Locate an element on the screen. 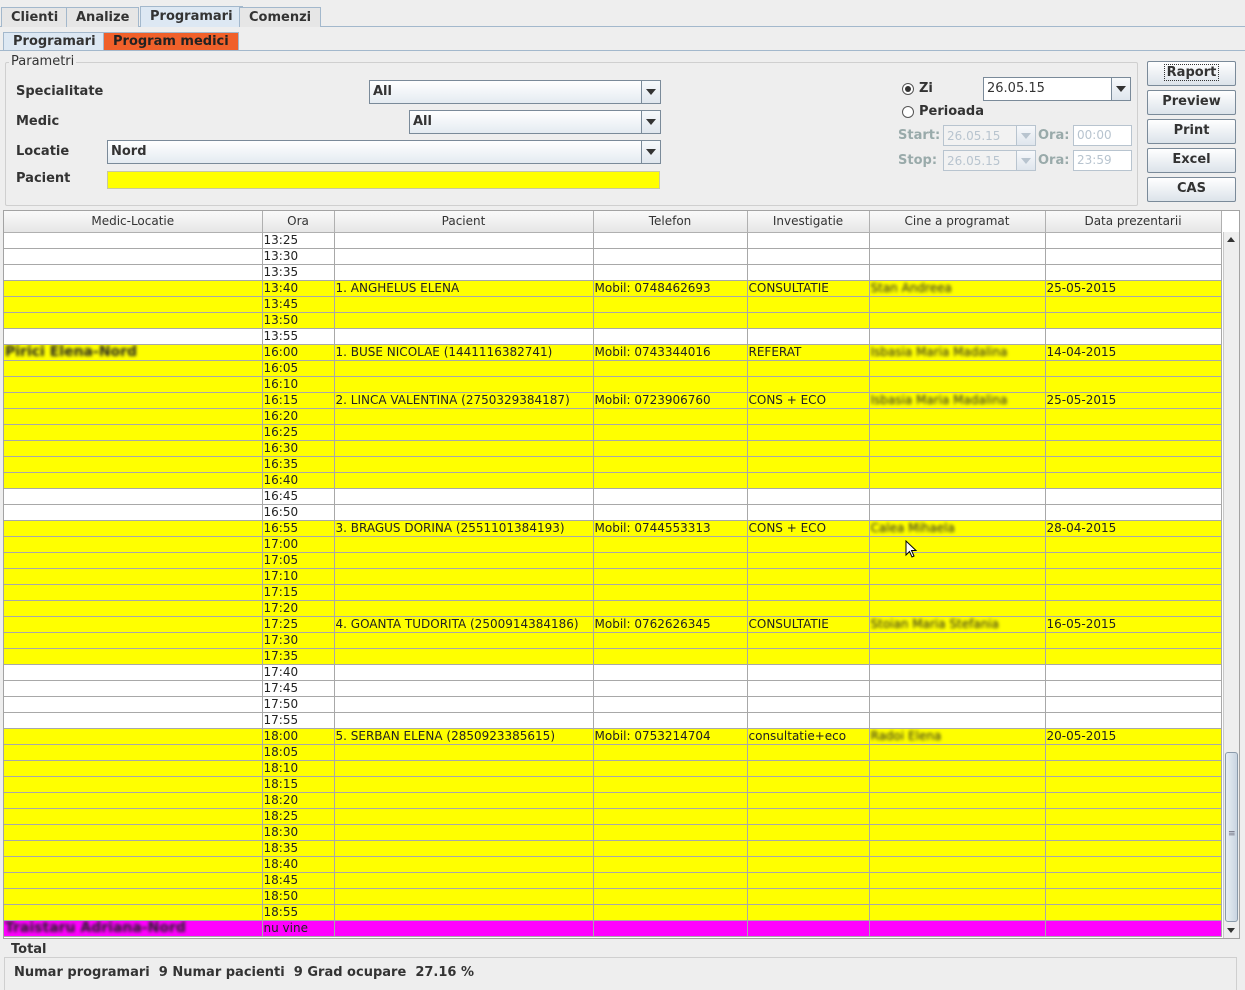  scroll-up-icon is located at coordinates (1231, 239).